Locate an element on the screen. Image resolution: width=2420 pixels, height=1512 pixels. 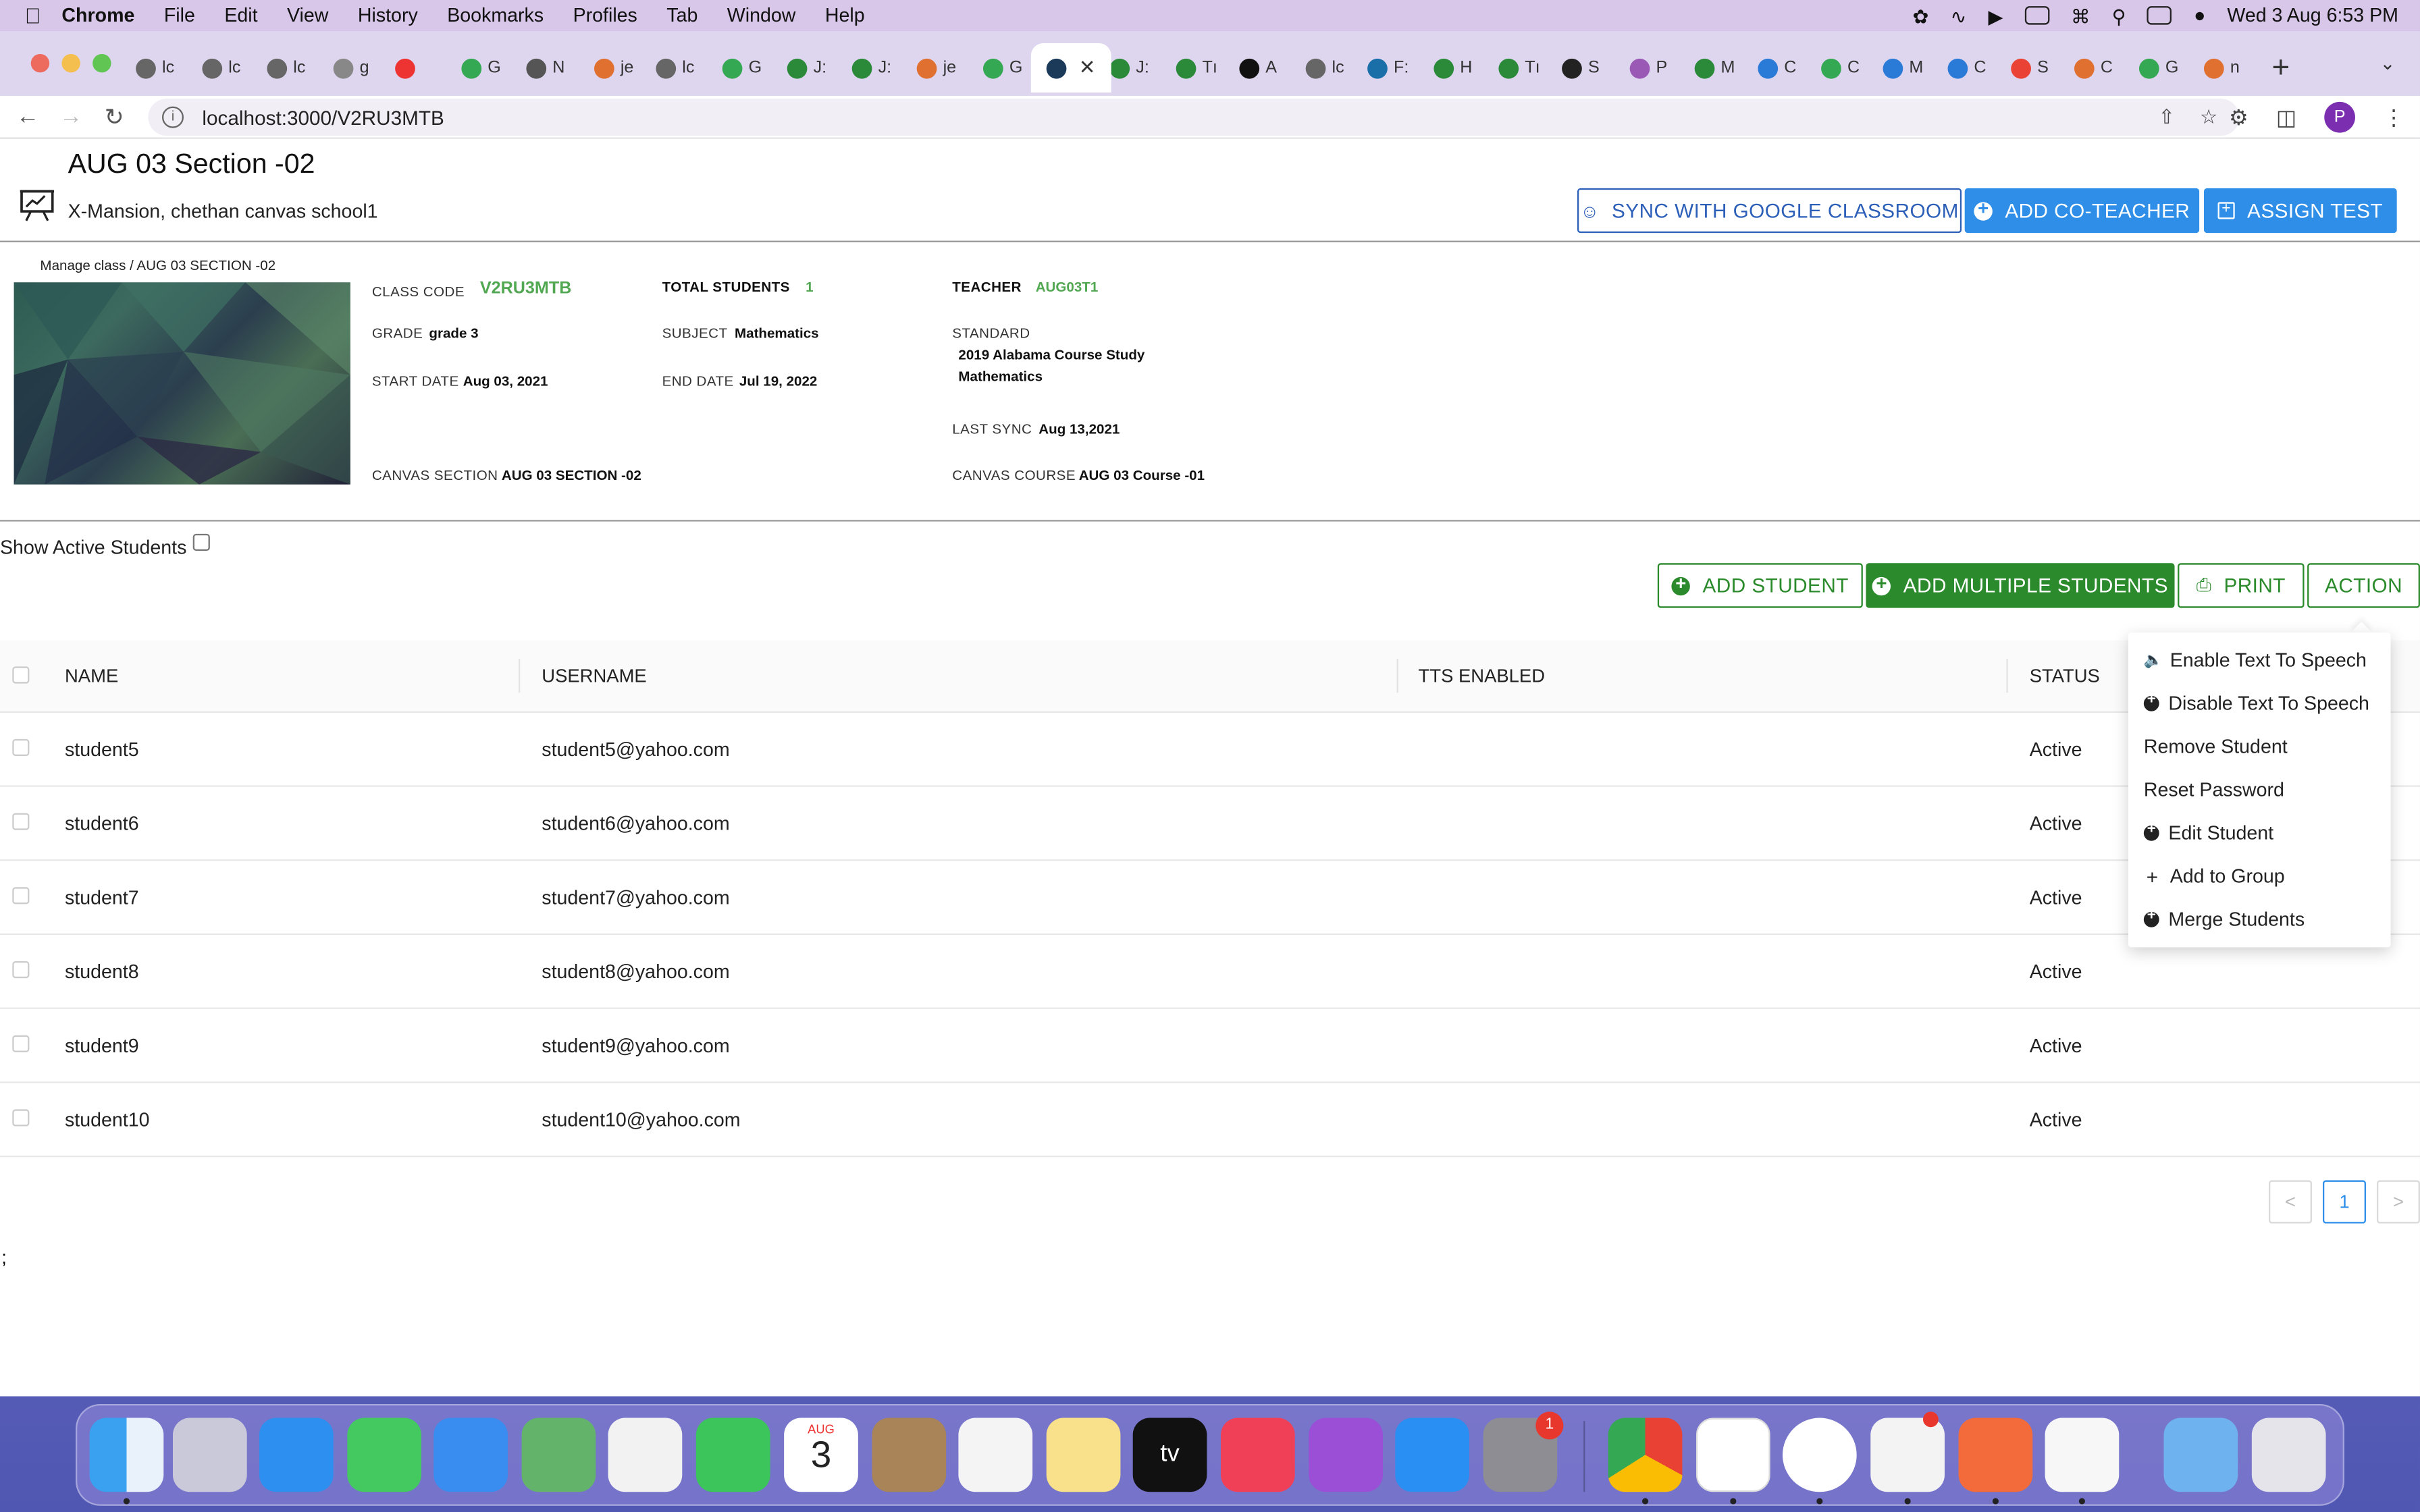
pagination-page-1: 1 is located at coordinates (2344, 1202).